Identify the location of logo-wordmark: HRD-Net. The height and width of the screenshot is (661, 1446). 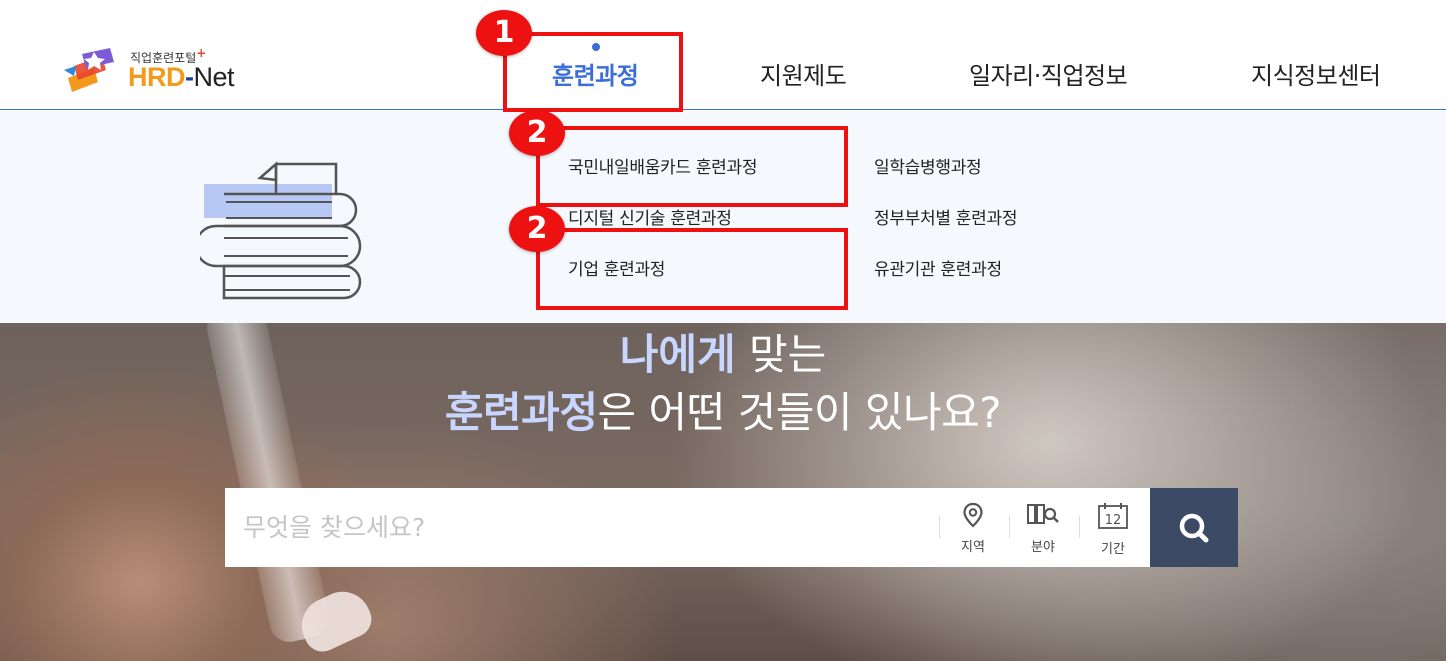
(181, 77).